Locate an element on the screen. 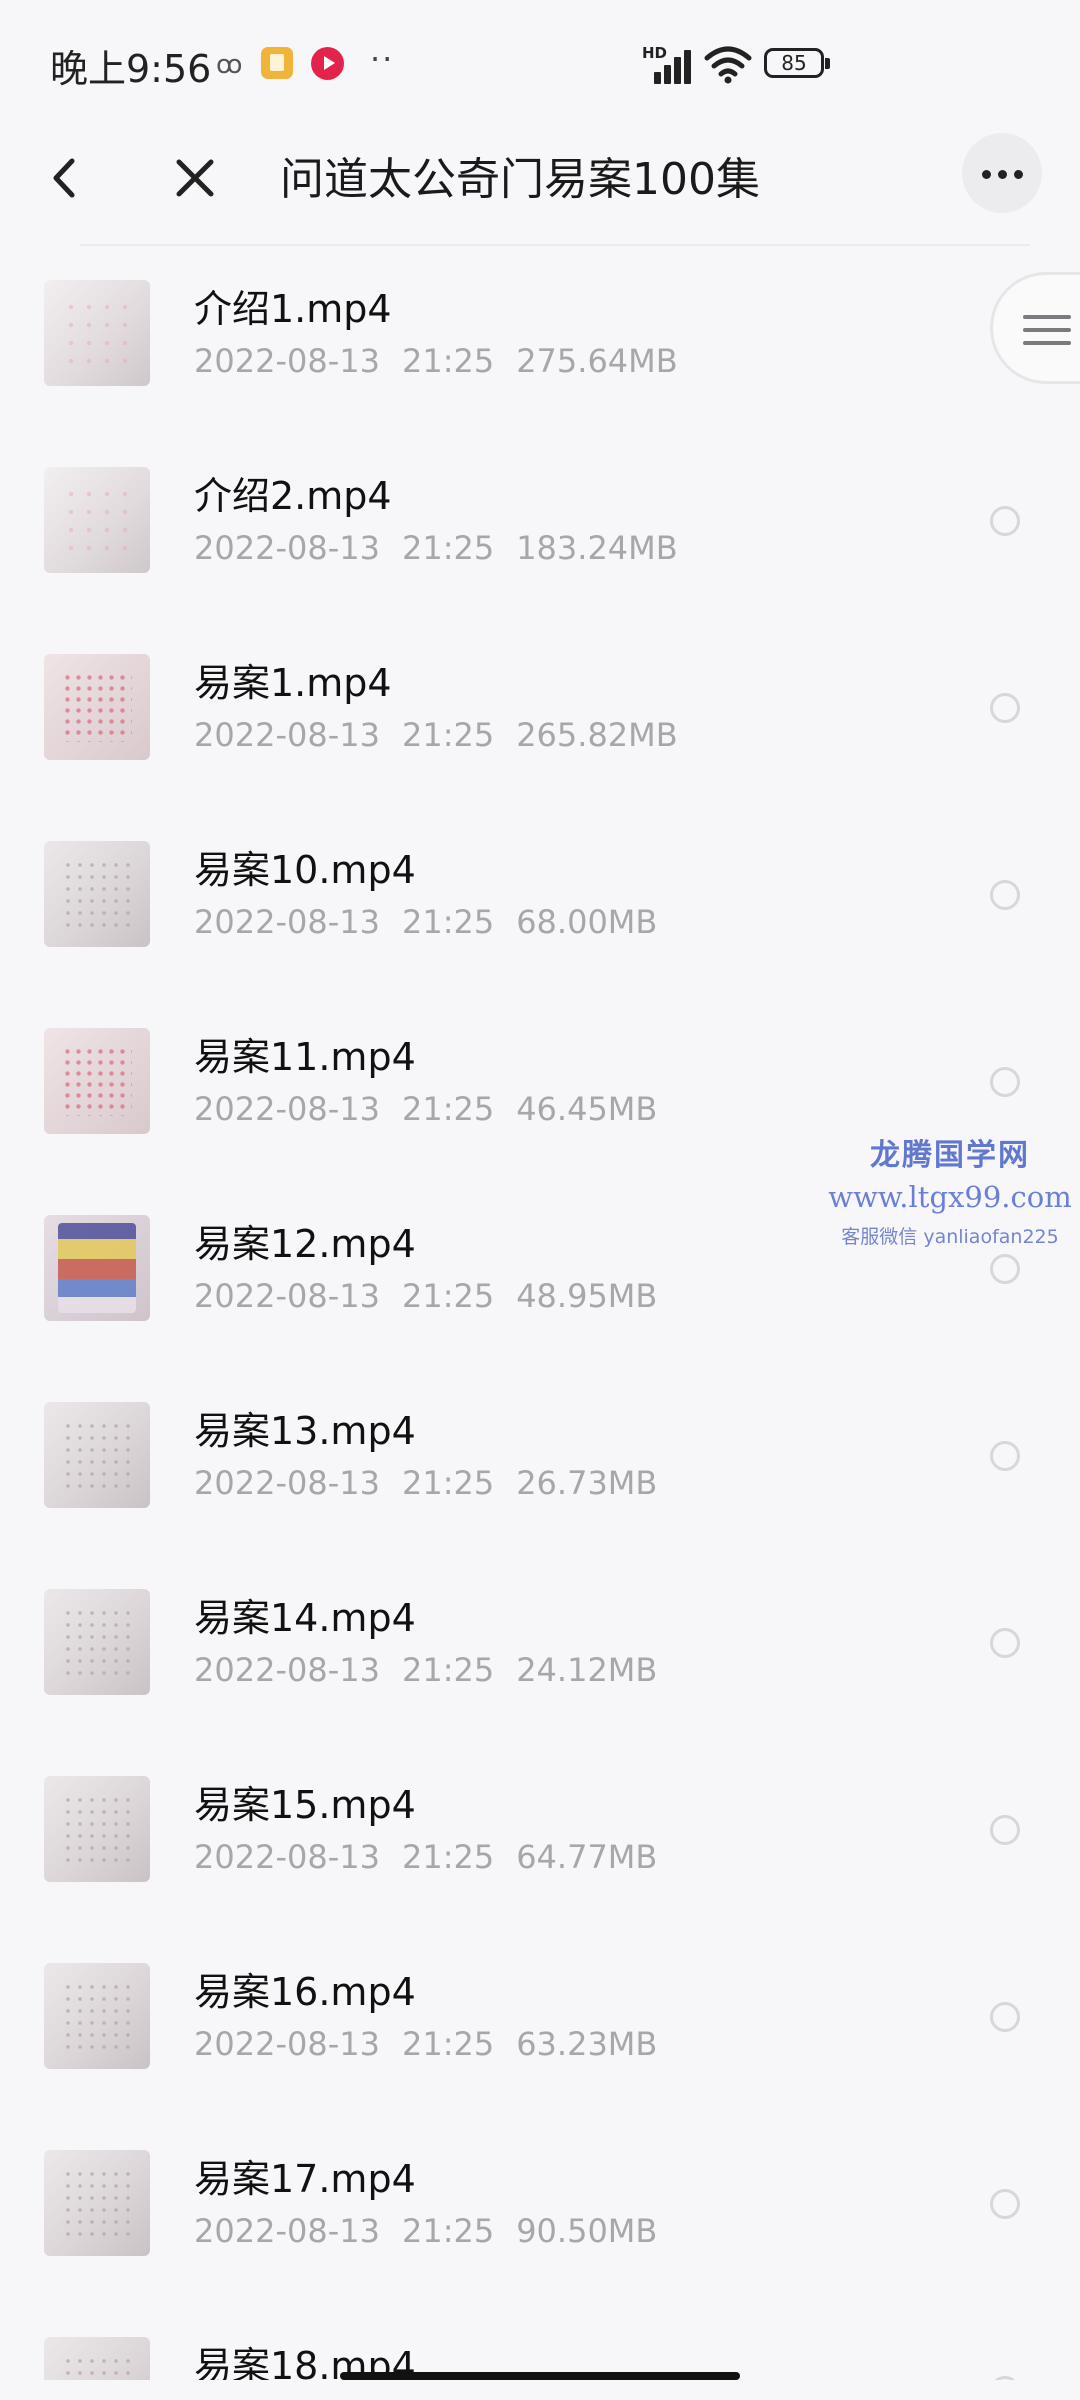 Image resolution: width=1080 pixels, height=2400 pixels. file-name: 易案13.mp4 is located at coordinates (305, 1431).